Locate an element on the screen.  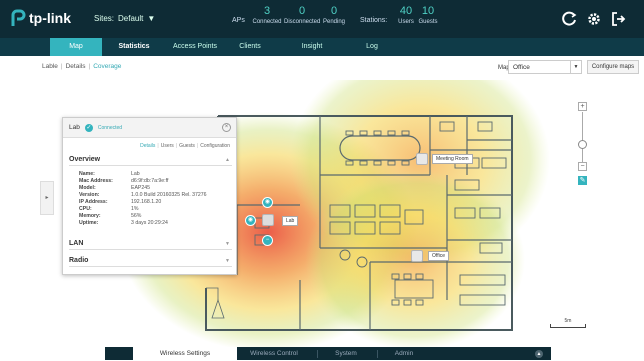
gear-icon is located at coordinates (594, 19).